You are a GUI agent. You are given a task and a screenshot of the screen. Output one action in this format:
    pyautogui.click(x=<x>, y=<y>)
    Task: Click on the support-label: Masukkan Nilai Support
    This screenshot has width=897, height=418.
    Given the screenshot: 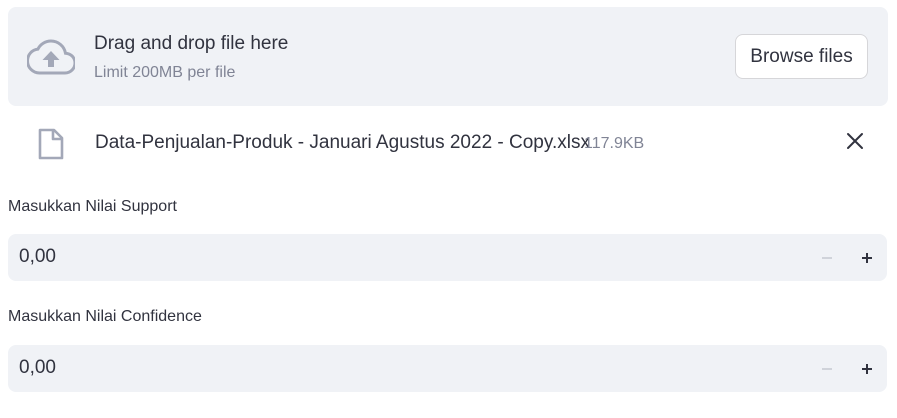 What is the action you would take?
    pyautogui.click(x=92, y=206)
    